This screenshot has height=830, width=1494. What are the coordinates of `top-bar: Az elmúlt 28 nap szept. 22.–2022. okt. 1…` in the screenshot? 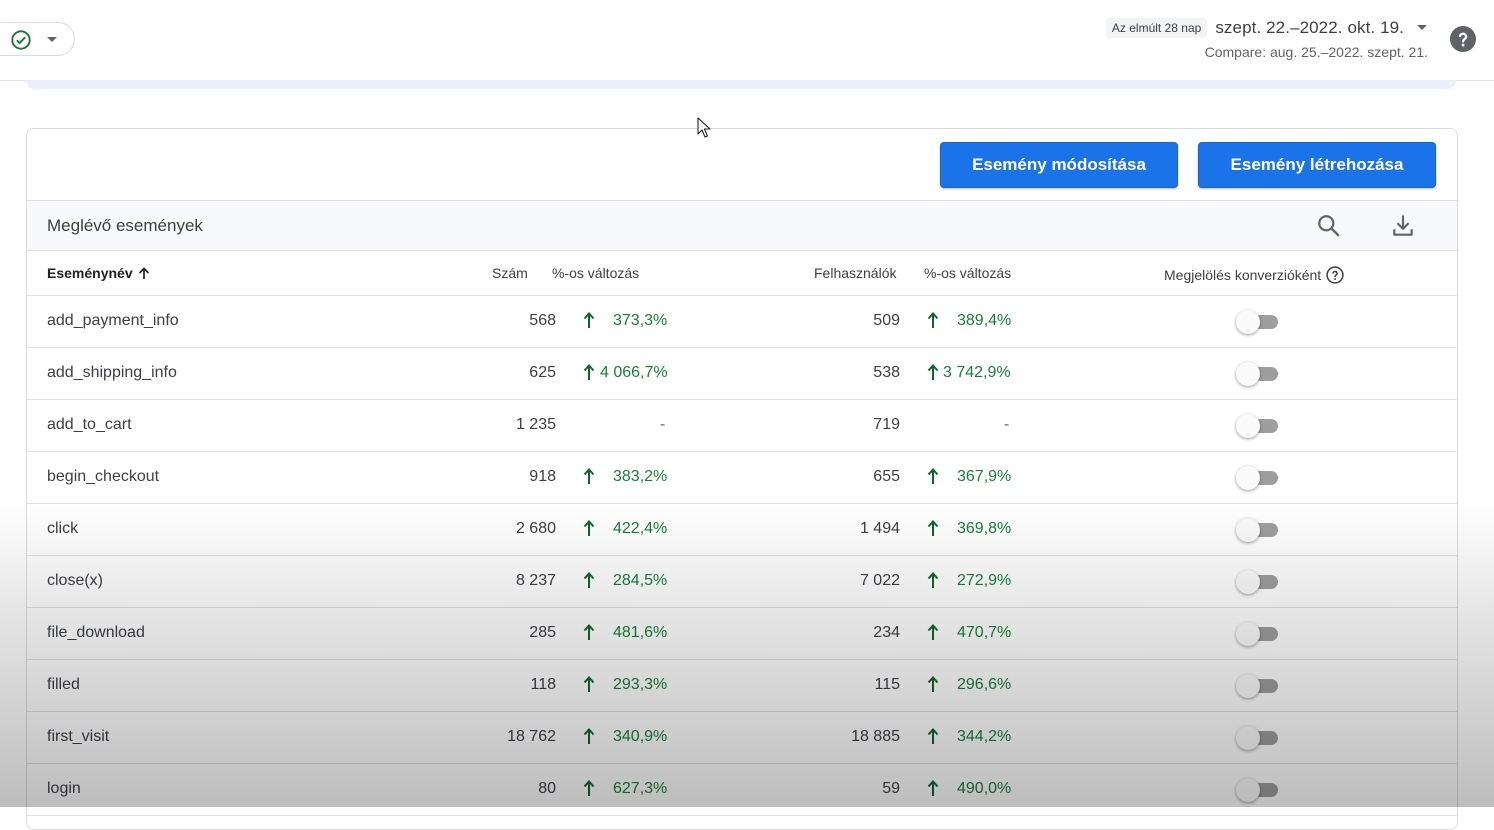 It's located at (747, 40).